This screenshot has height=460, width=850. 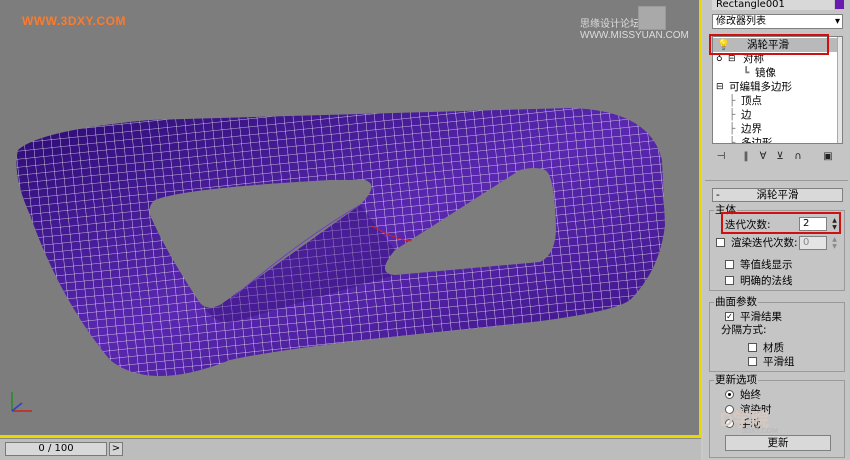 I want to click on lock-icon: ∩, so click(x=798, y=157).